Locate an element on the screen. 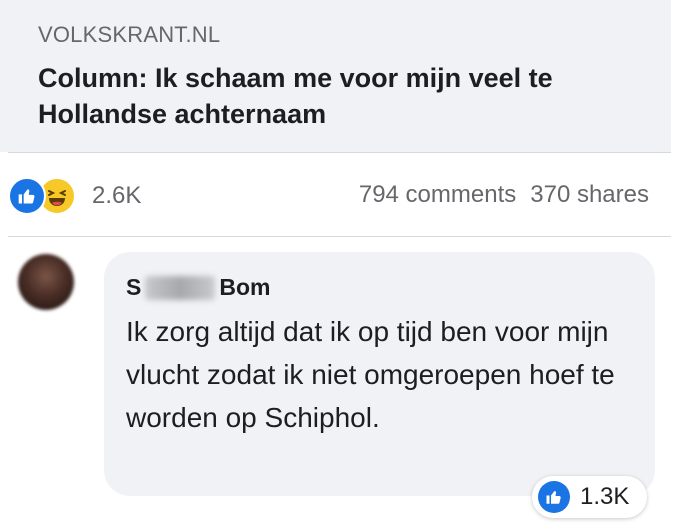 The width and height of the screenshot is (687, 532). author-last-name: Bom is located at coordinates (245, 287).